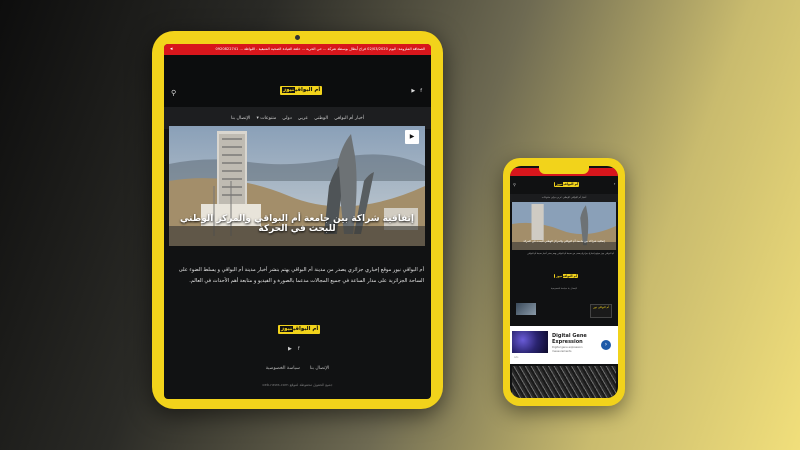  I want to click on phone-footer-logo-tag: نيوز, so click(559, 276).